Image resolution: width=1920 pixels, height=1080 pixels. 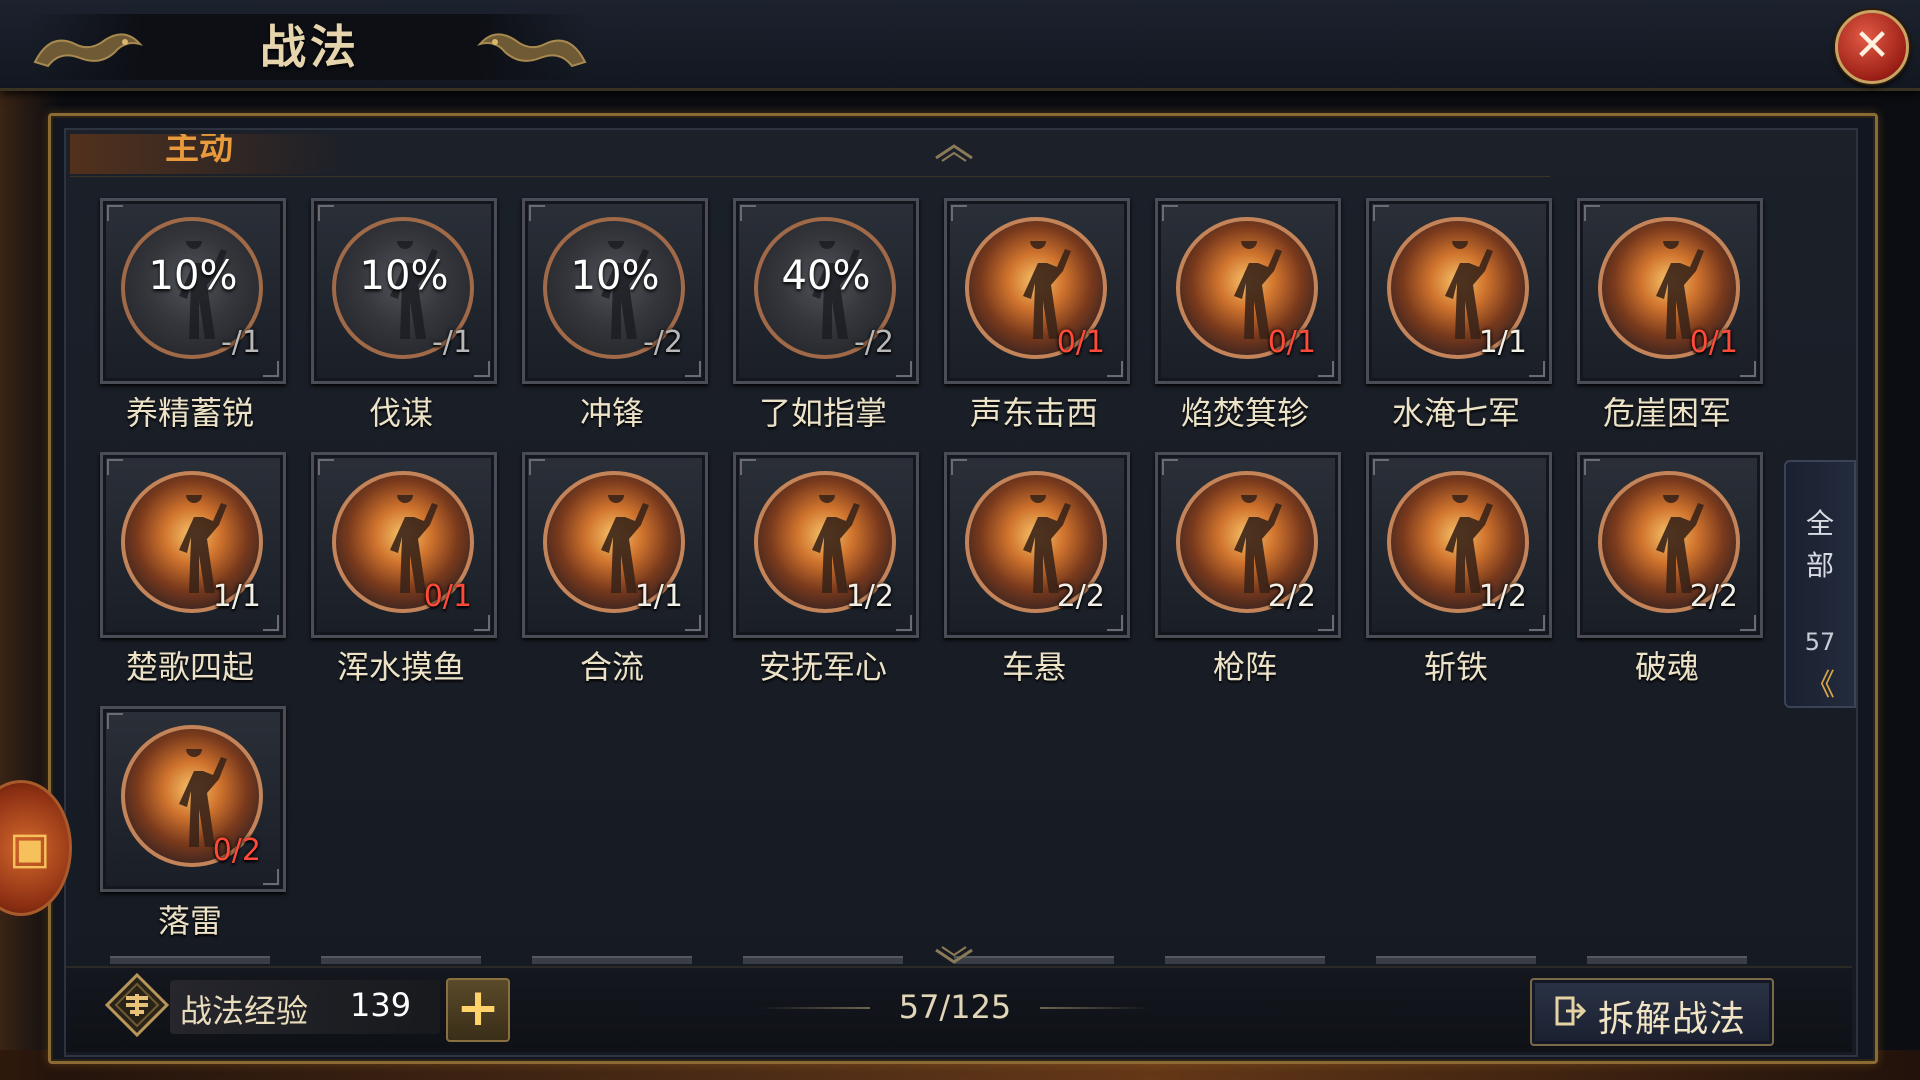 I want to click on skill-card: 0/1 焰焚箕轸, so click(x=1248, y=323).